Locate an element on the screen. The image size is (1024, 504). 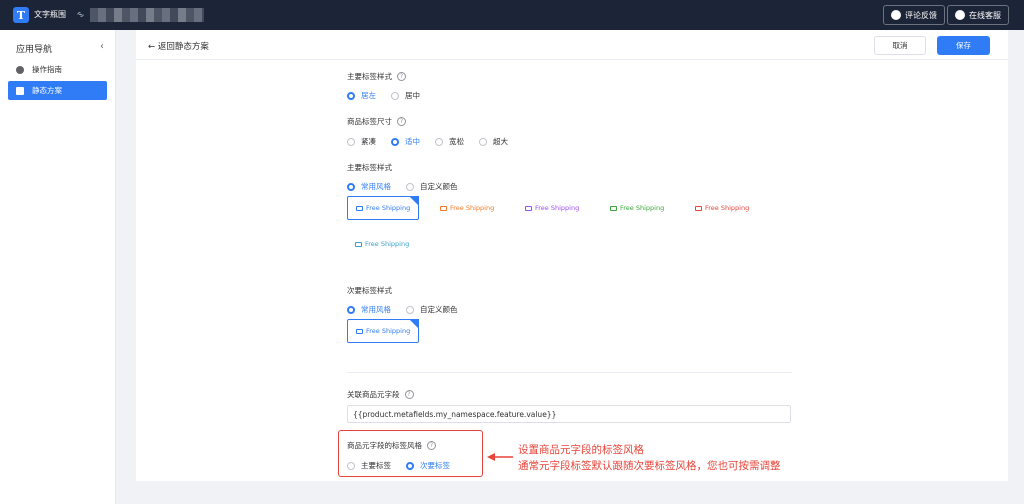
radio-size-xl: 超大 is located at coordinates (493, 141).